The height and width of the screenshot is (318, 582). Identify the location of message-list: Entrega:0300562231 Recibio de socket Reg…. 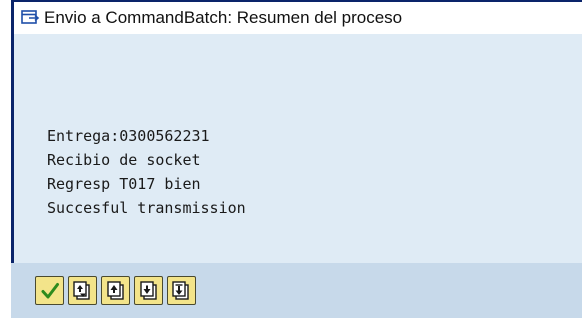
(146, 172).